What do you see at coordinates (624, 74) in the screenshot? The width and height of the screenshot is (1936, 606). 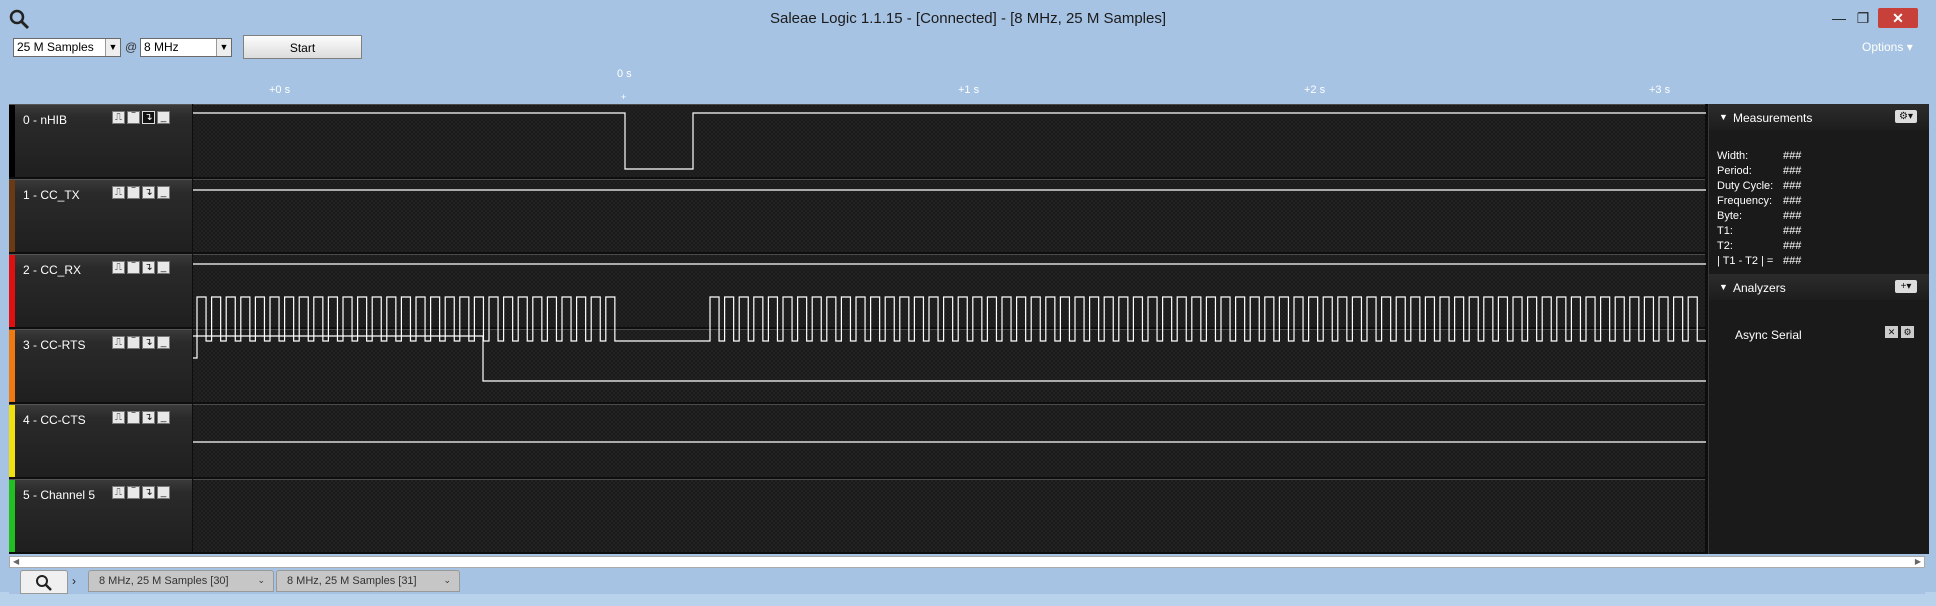 I see `timeline-zero-label: 0 s` at bounding box center [624, 74].